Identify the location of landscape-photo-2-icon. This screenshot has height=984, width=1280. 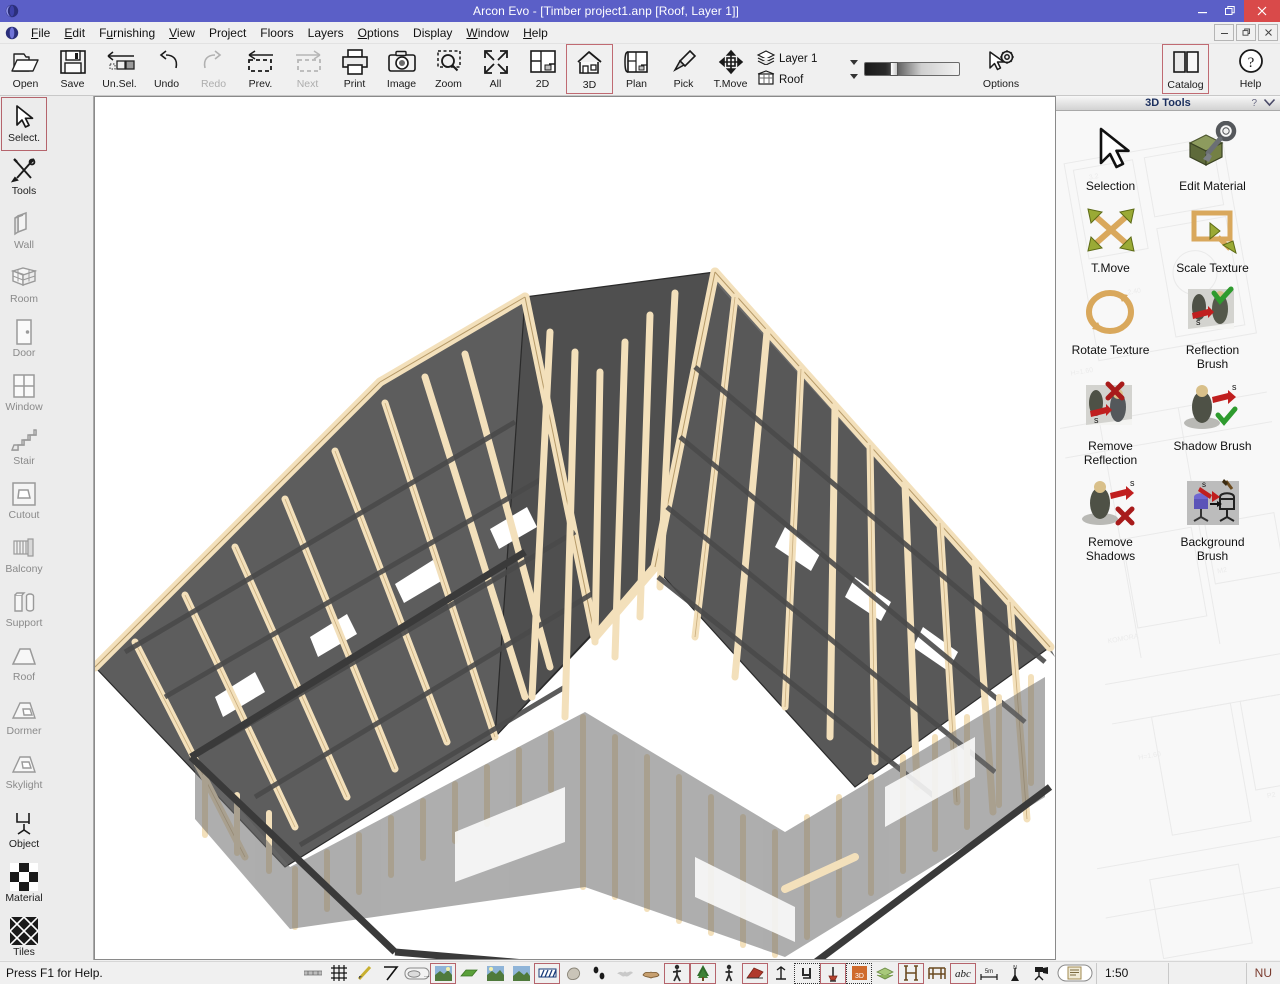
(495, 973).